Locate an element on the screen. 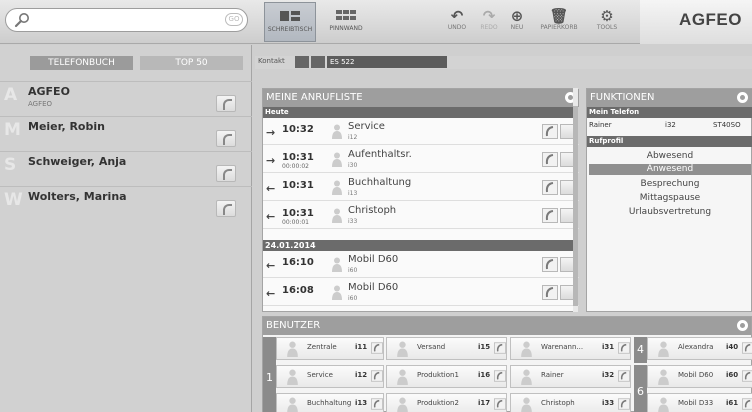 This screenshot has height=412, width=752. user-card: Mobil D60 i60 is located at coordinates (699, 376).